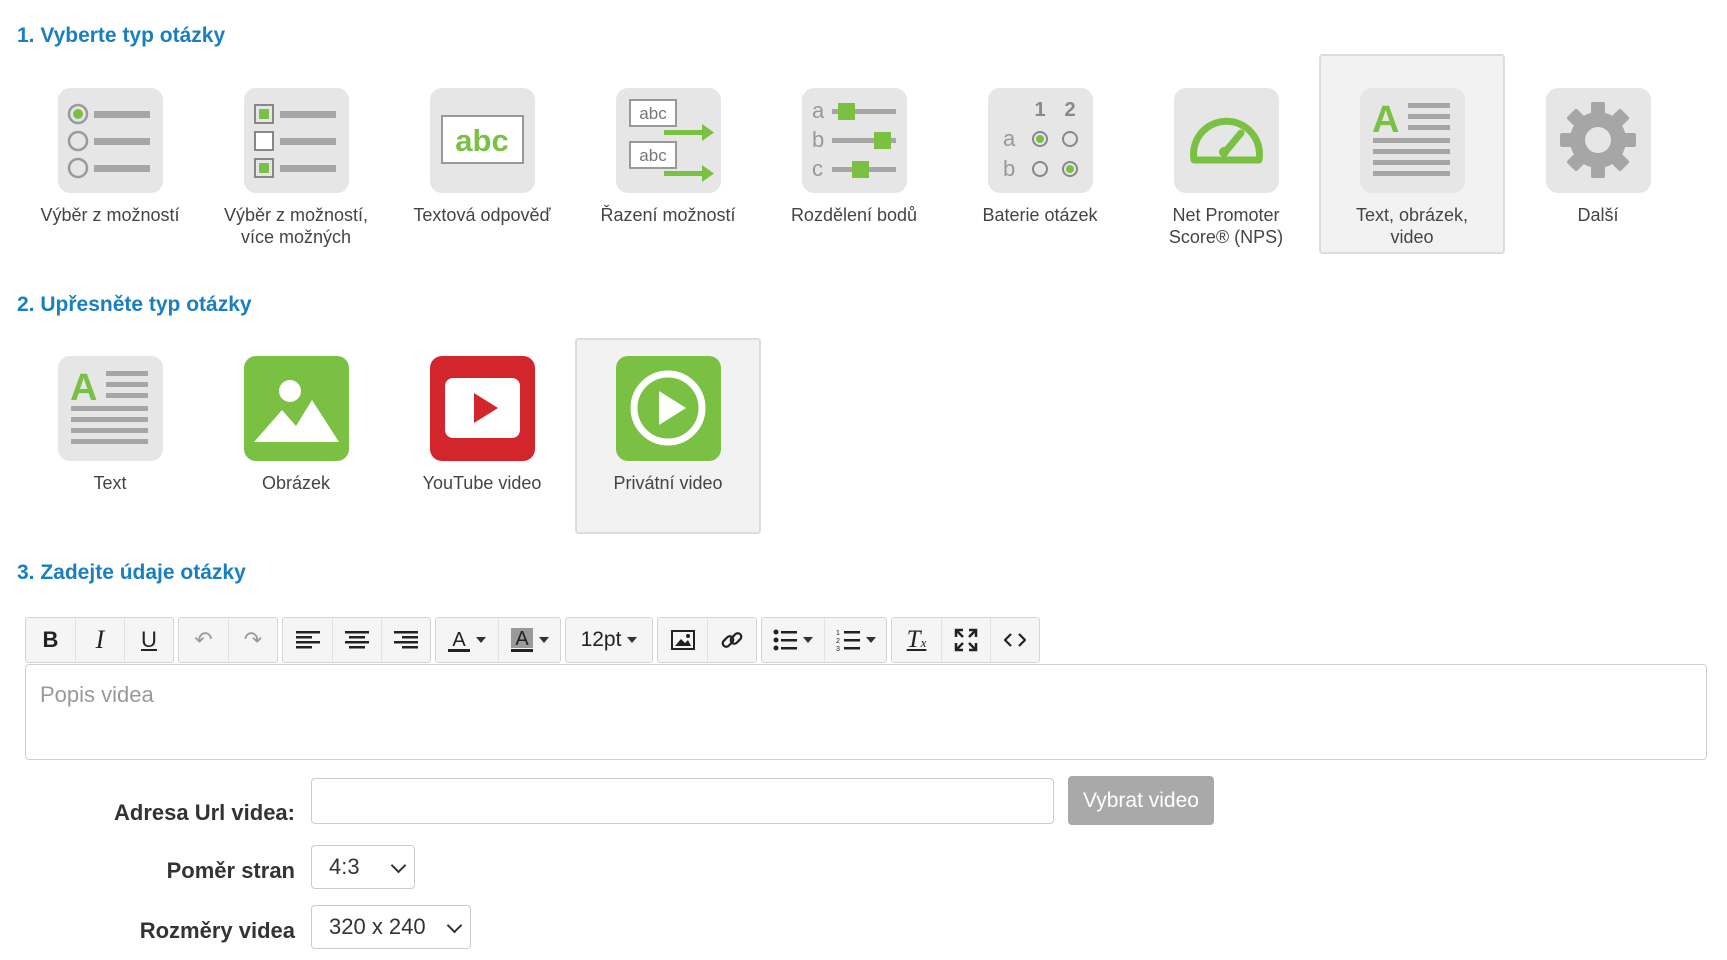 The image size is (1727, 960). Describe the element at coordinates (1598, 168) in the screenshot. I see `type-more: Další` at that location.